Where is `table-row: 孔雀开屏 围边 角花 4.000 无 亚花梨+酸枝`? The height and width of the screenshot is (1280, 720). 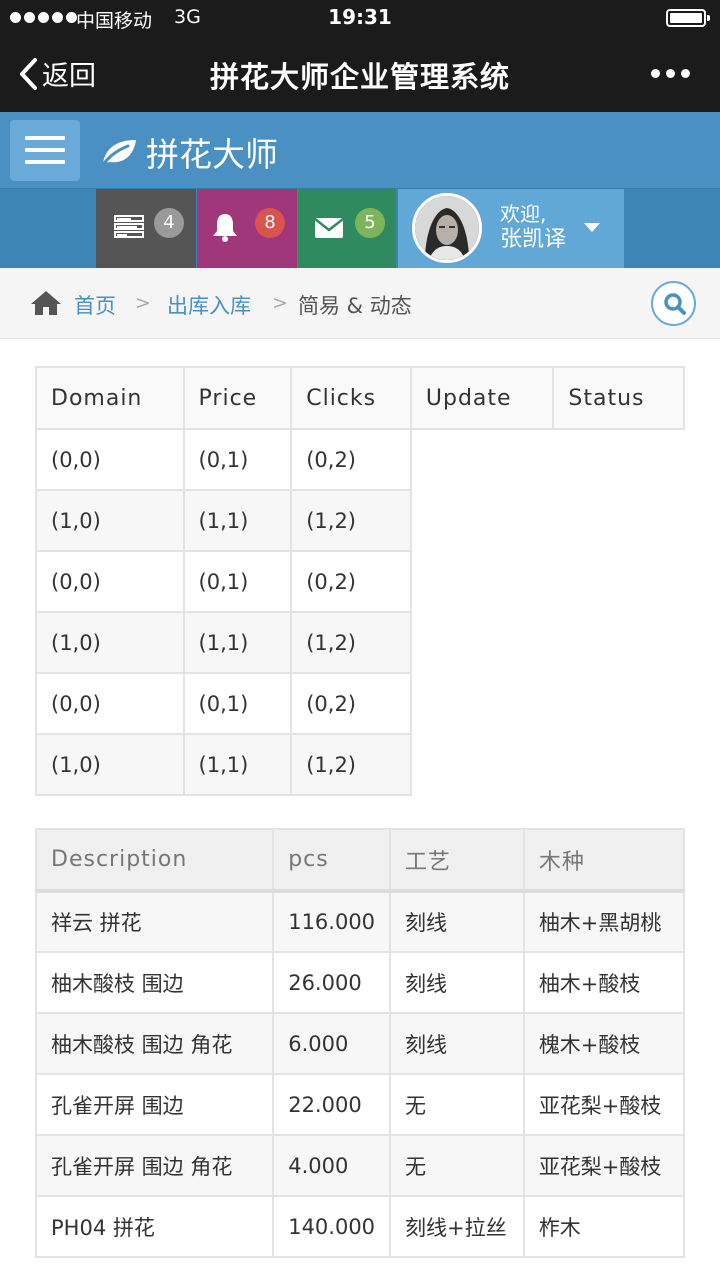 table-row: 孔雀开屏 围边 角花 4.000 无 亚花梨+酸枝 is located at coordinates (360, 1165).